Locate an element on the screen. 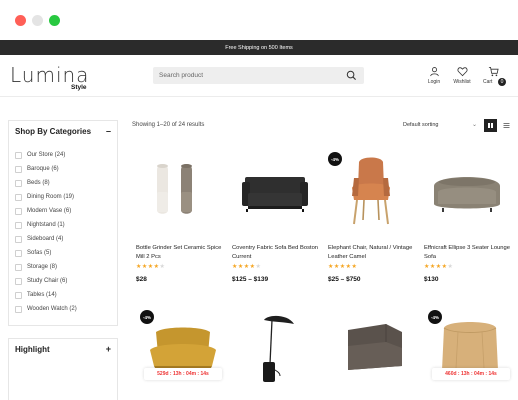 The width and height of the screenshot is (518, 400). login-label: Login is located at coordinates (434, 82).